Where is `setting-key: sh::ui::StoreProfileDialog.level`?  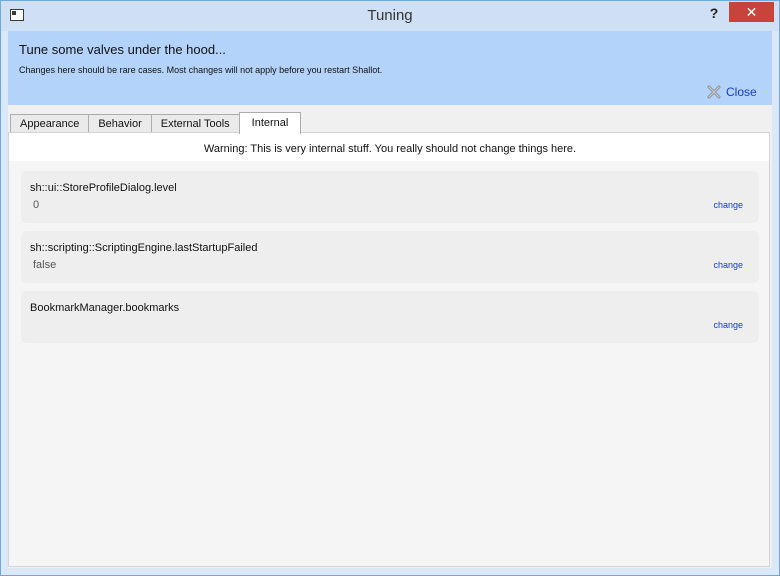
setting-key: sh::ui::StoreProfileDialog.level is located at coordinates (103, 188).